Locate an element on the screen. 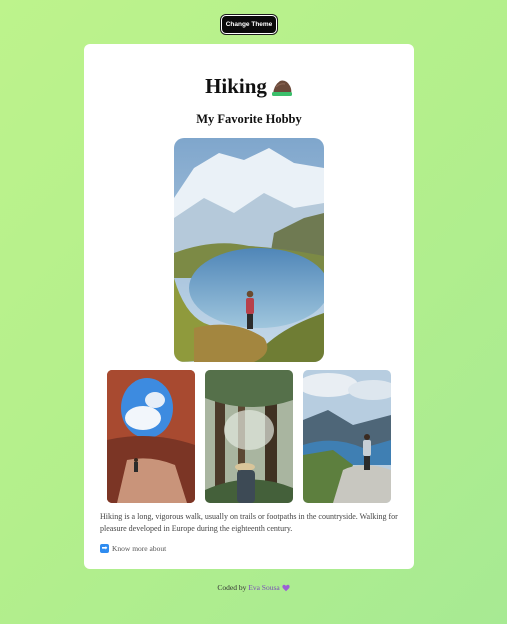  forest-hiker-photo is located at coordinates (249, 436).